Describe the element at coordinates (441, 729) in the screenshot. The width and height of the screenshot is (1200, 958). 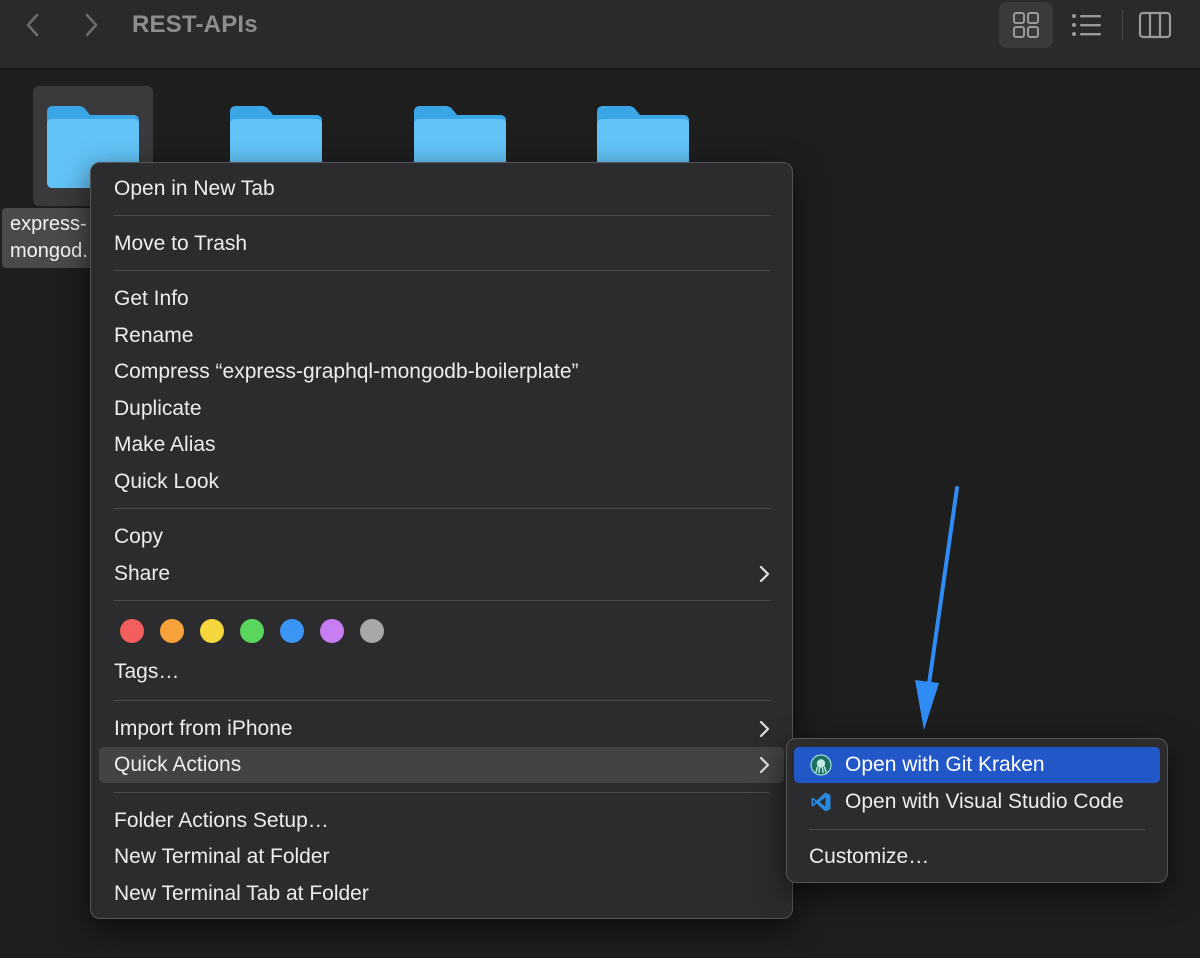
I see `menu-item-import-from-iphone: Import from iPhone` at that location.